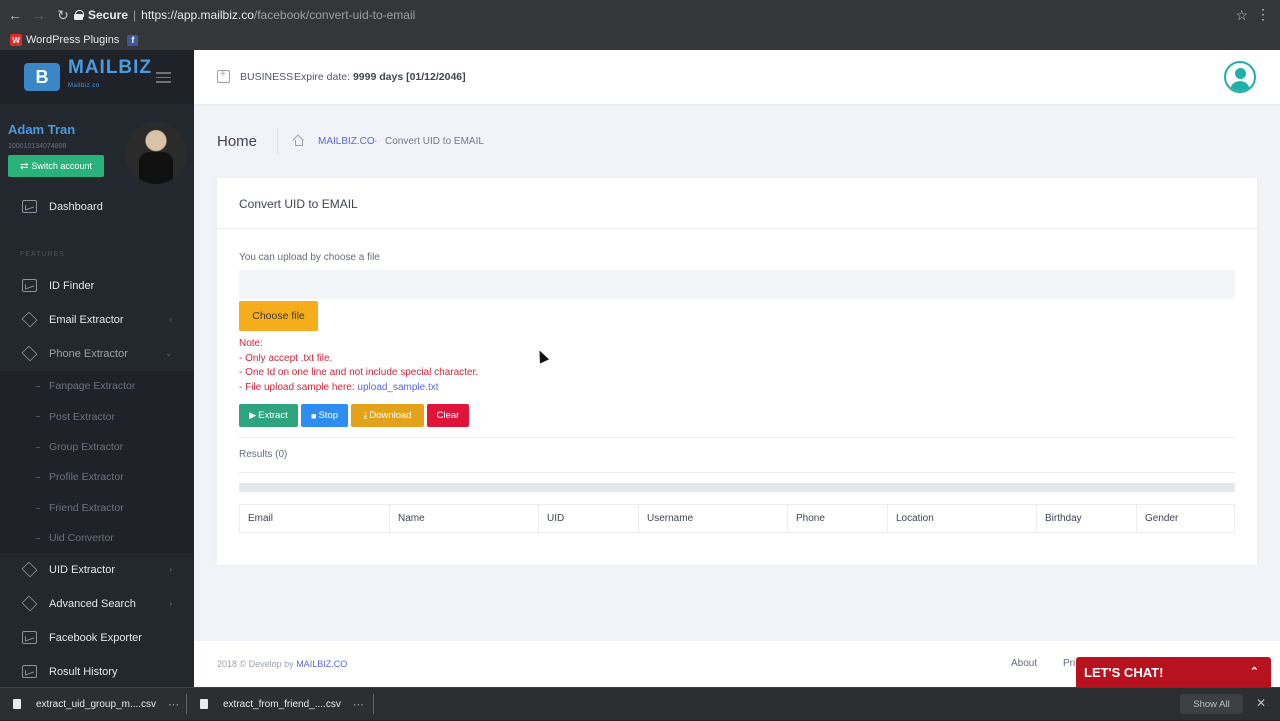 The image size is (1280, 721). I want to click on avatar, so click(156, 153).